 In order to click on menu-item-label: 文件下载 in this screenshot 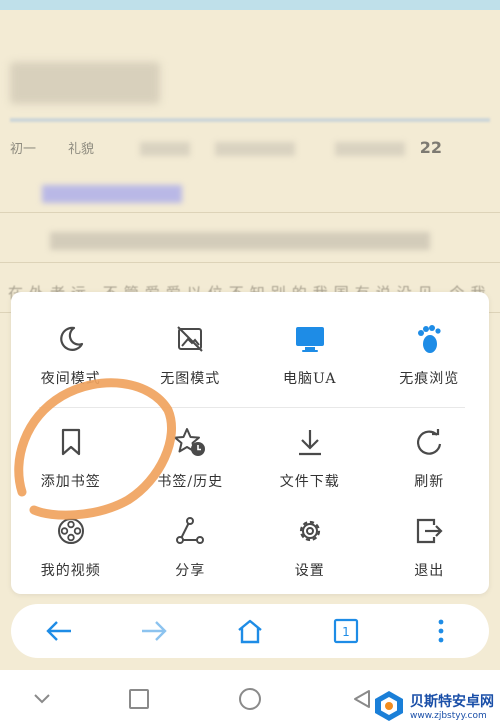, I will do `click(309, 482)`.